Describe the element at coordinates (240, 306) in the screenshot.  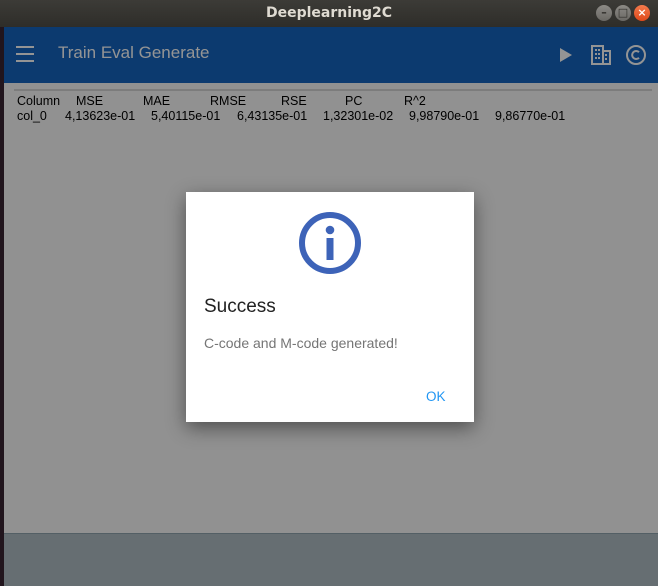
I see `dialog-title: Success` at that location.